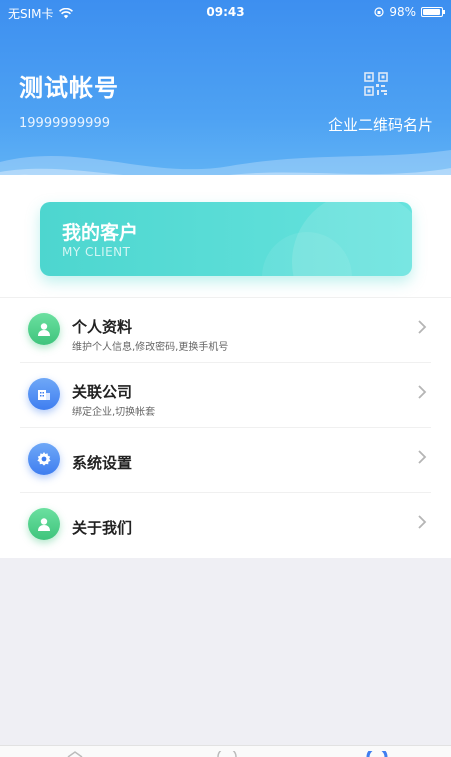 The height and width of the screenshot is (757, 451). I want to click on account-name: 测试帐号, so click(69, 88).